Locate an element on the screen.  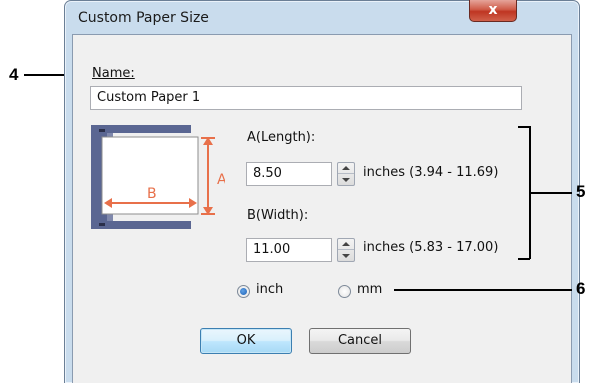
ok-button: OK is located at coordinates (246, 341).